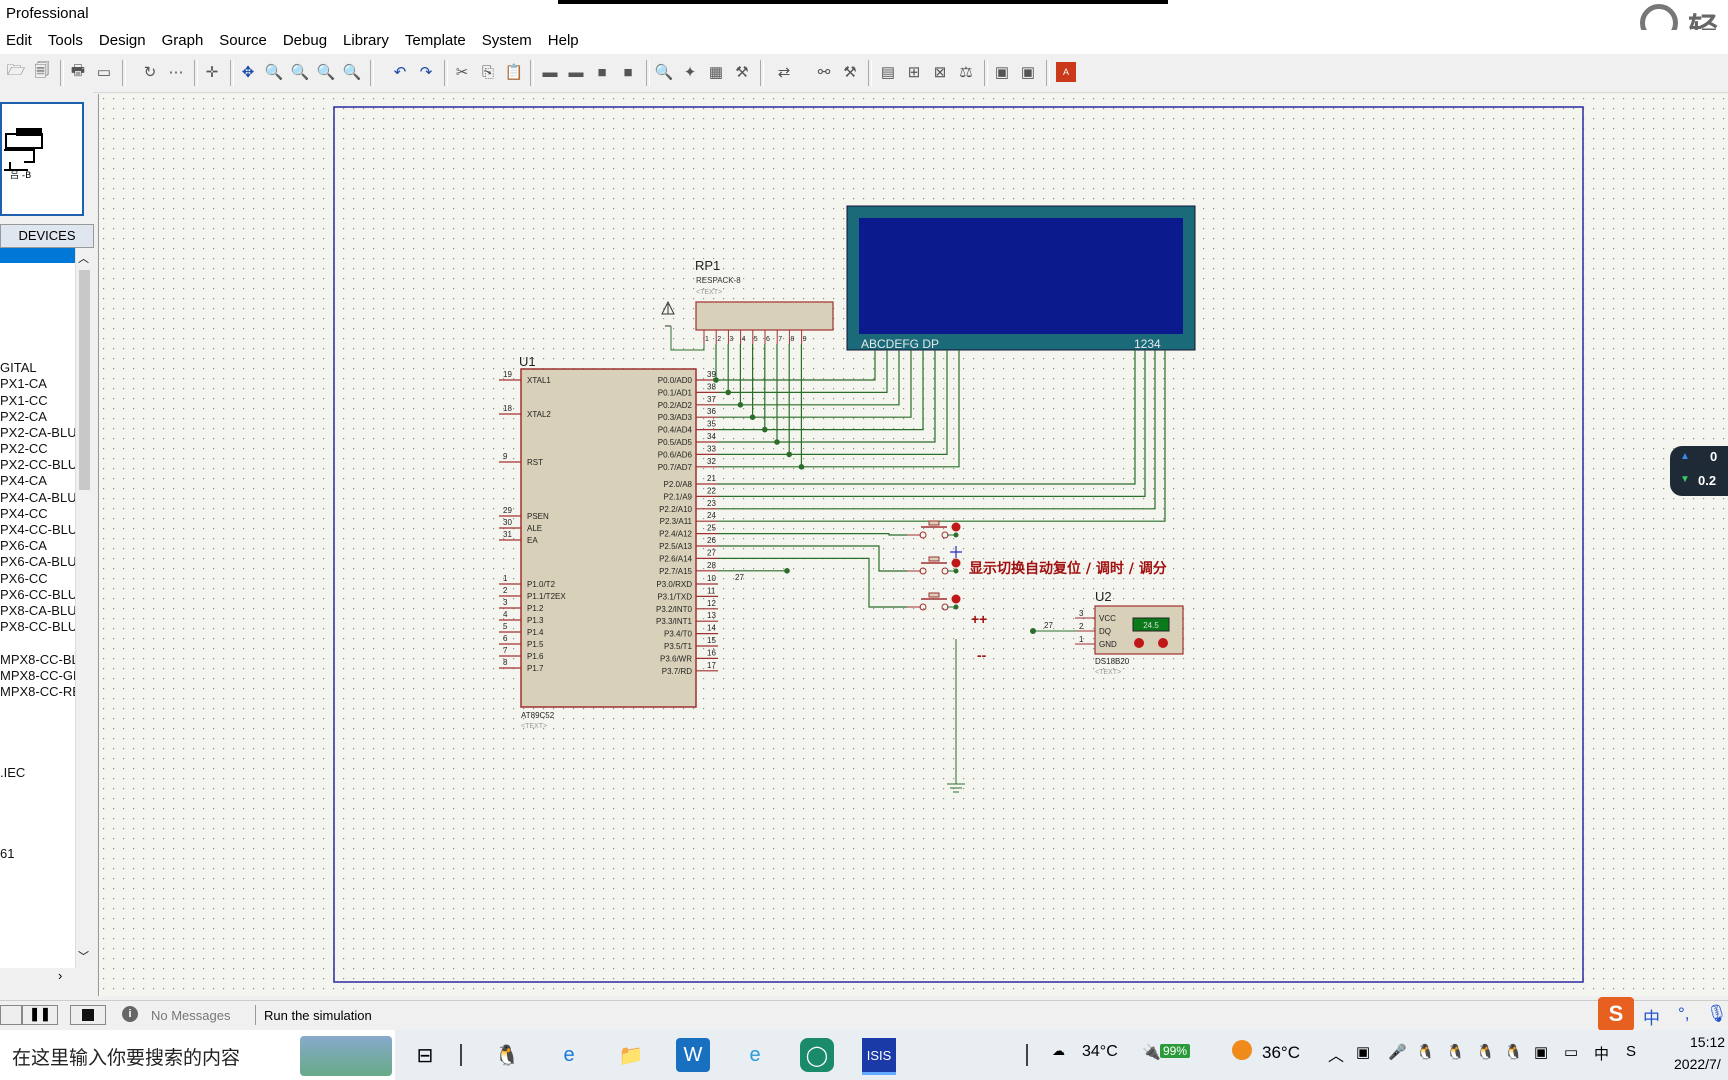  Describe the element at coordinates (88, 1015) in the screenshot. I see `stop-button` at that location.